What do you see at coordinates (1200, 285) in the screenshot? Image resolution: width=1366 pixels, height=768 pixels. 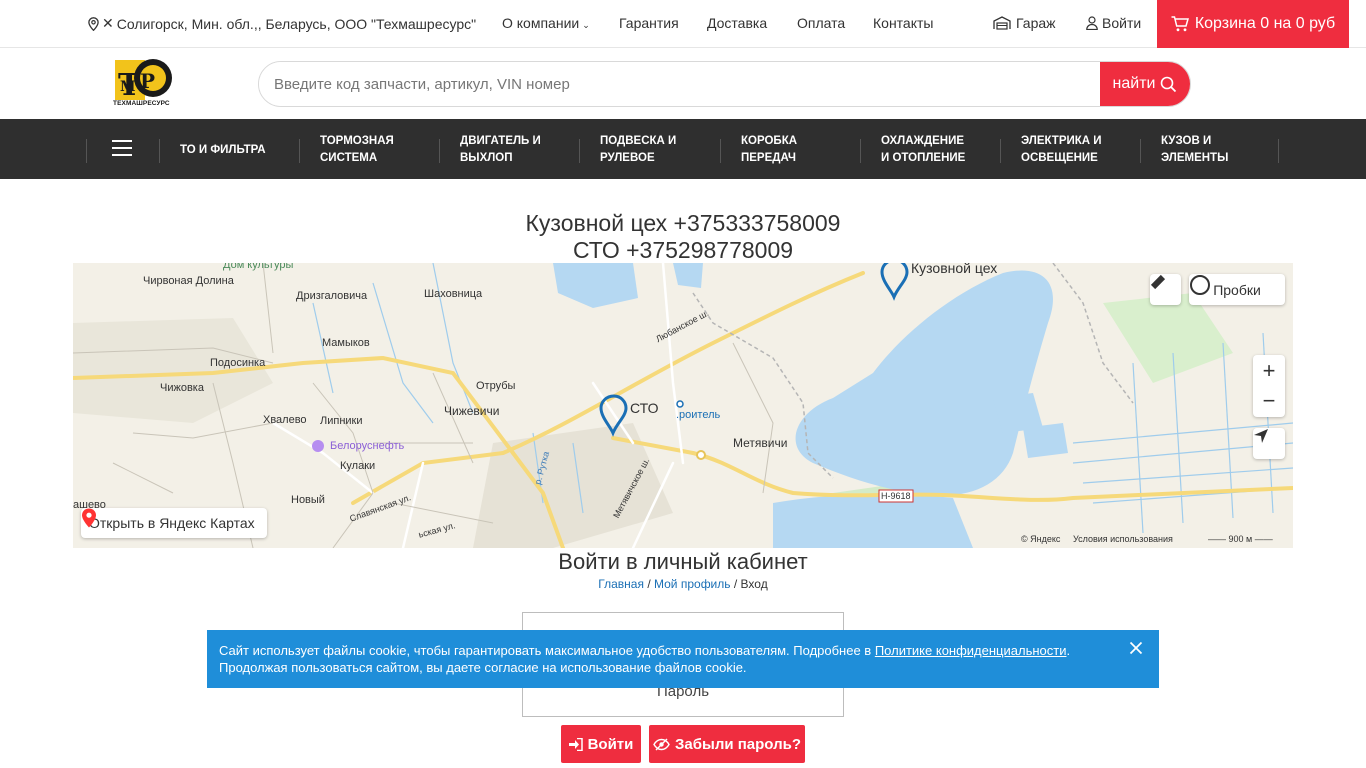 I see `traffic-icon` at bounding box center [1200, 285].